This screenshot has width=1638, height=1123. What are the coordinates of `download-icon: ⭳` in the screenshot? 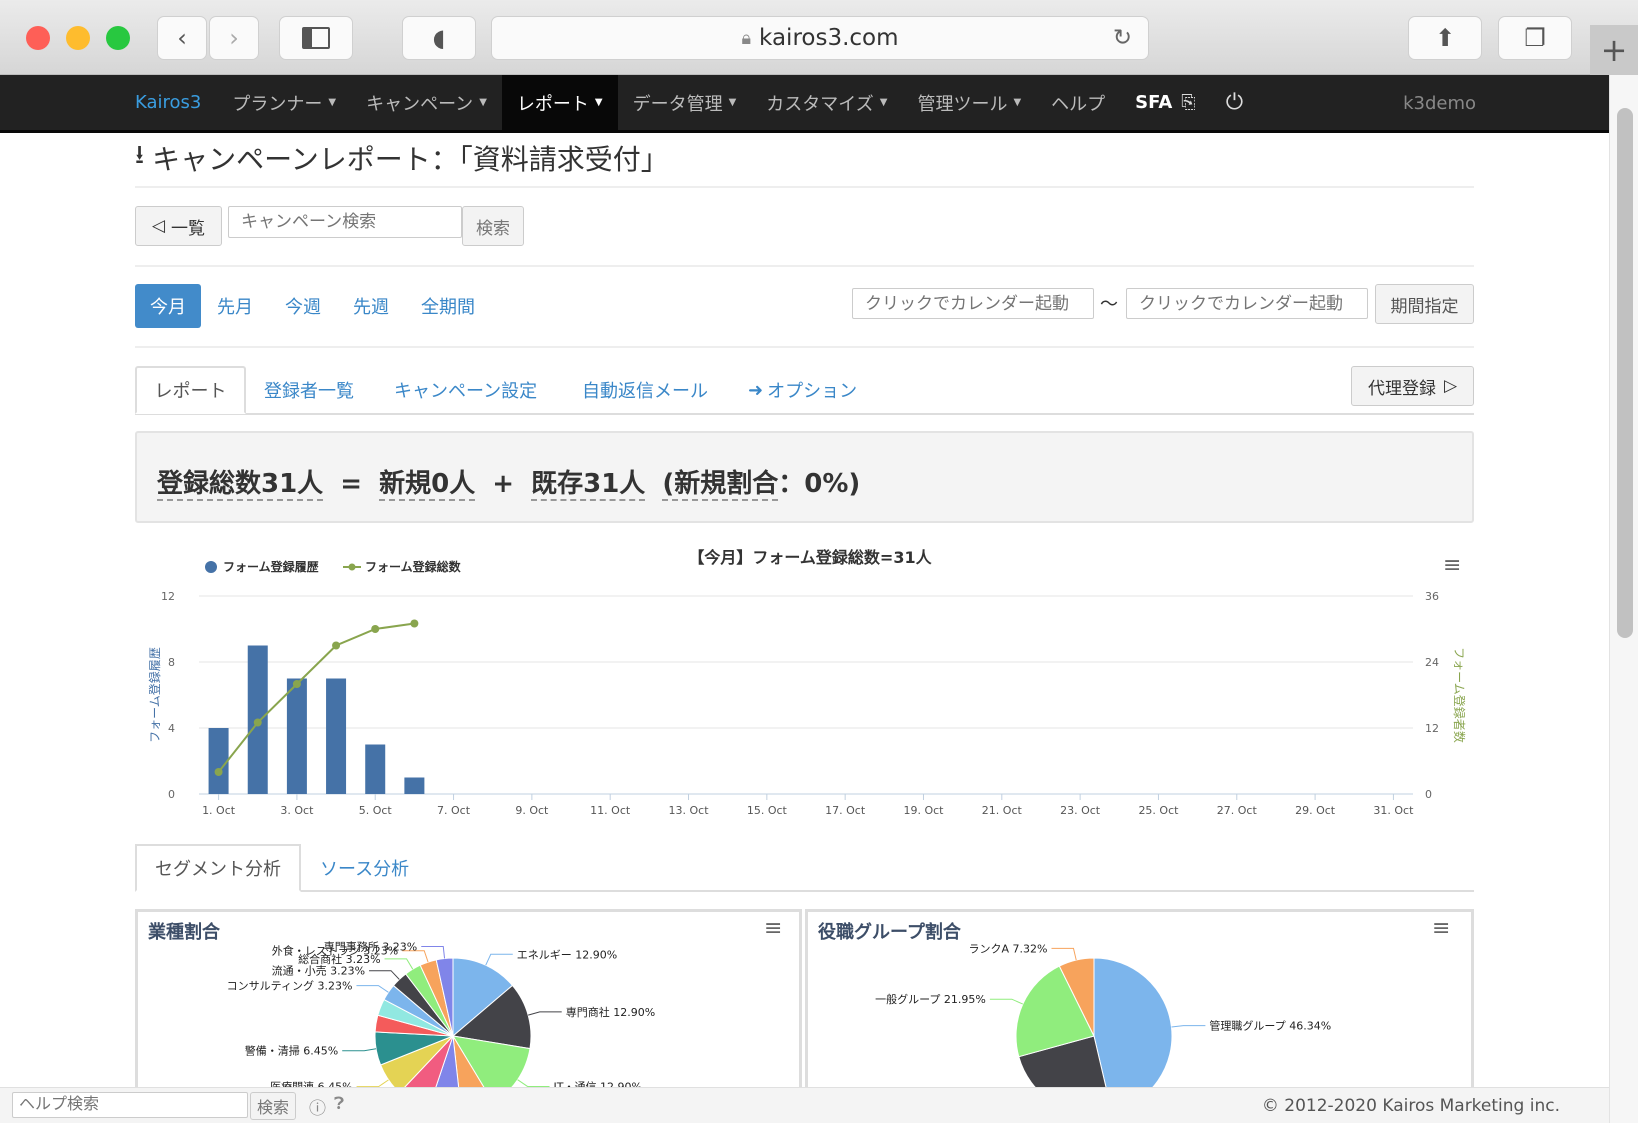 It's located at (140, 155).